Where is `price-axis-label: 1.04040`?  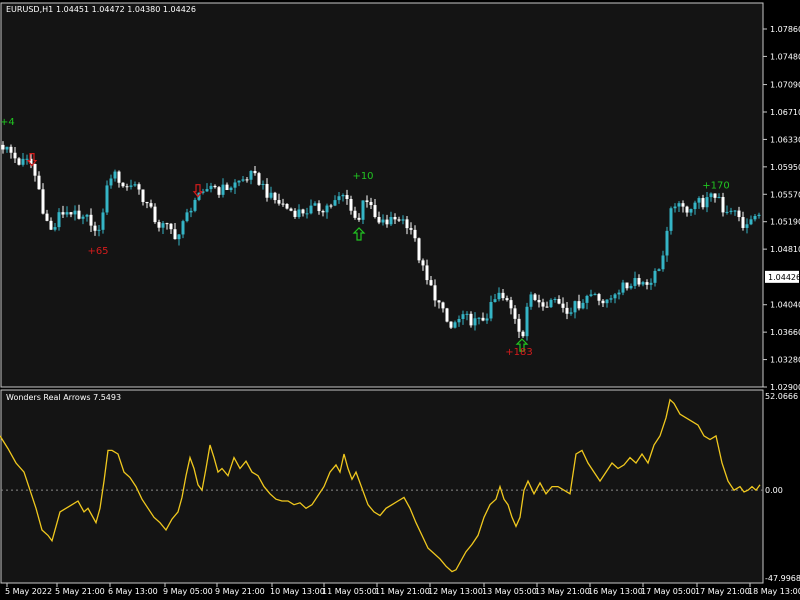
price-axis-label: 1.04040 is located at coordinates (785, 305).